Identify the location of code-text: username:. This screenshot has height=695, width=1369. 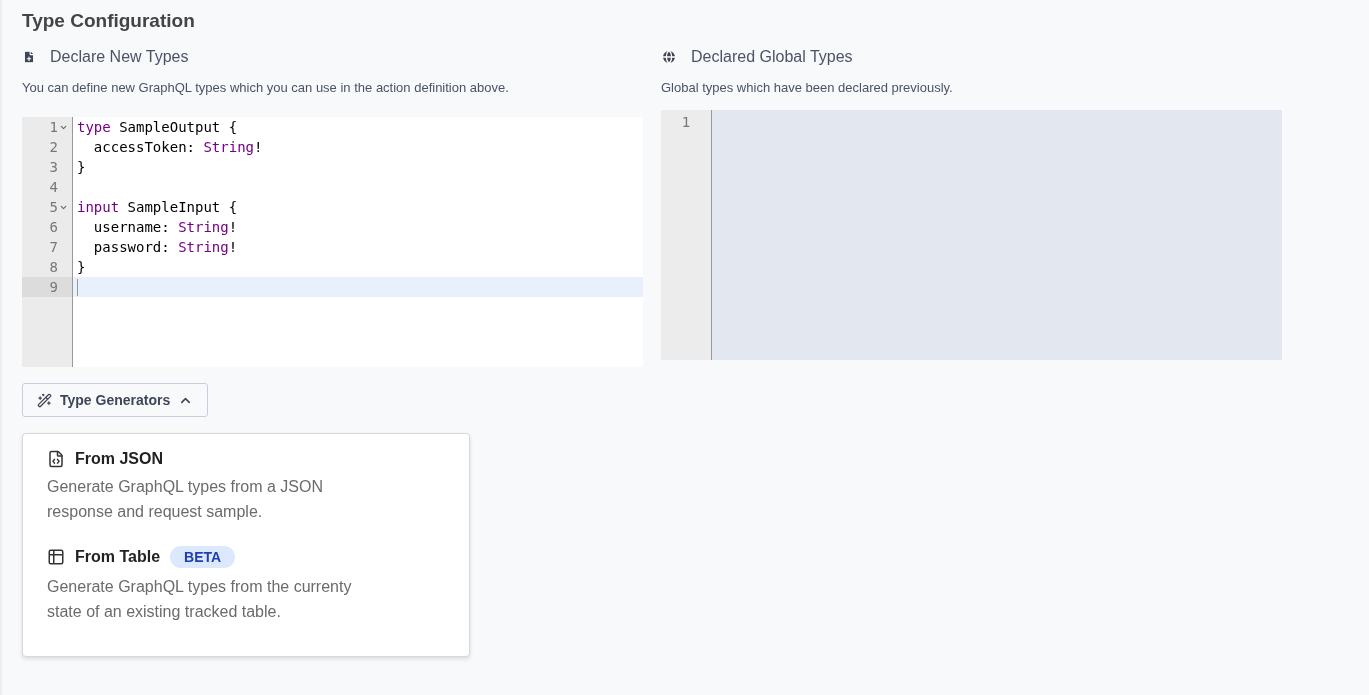
(131, 227).